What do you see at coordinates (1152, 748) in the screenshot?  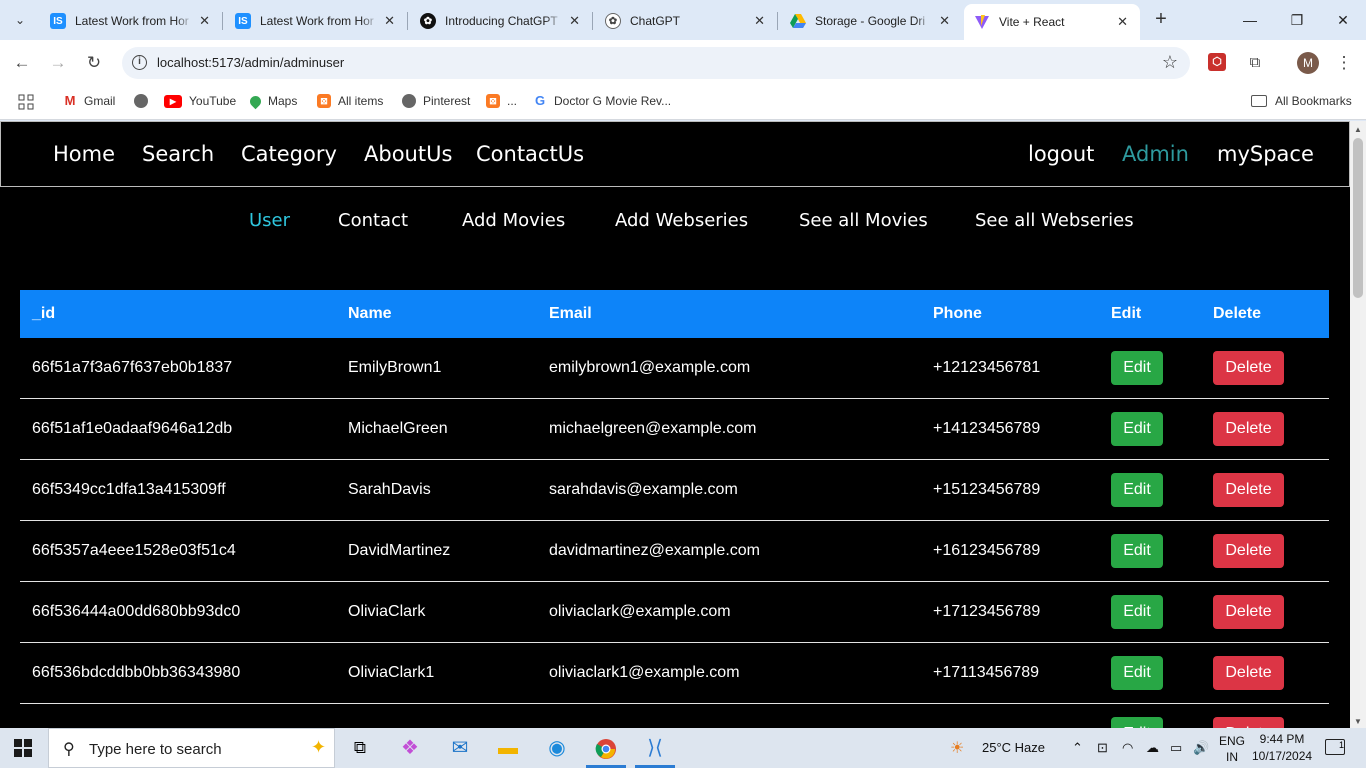 I see `onedrive-icon: ☁` at bounding box center [1152, 748].